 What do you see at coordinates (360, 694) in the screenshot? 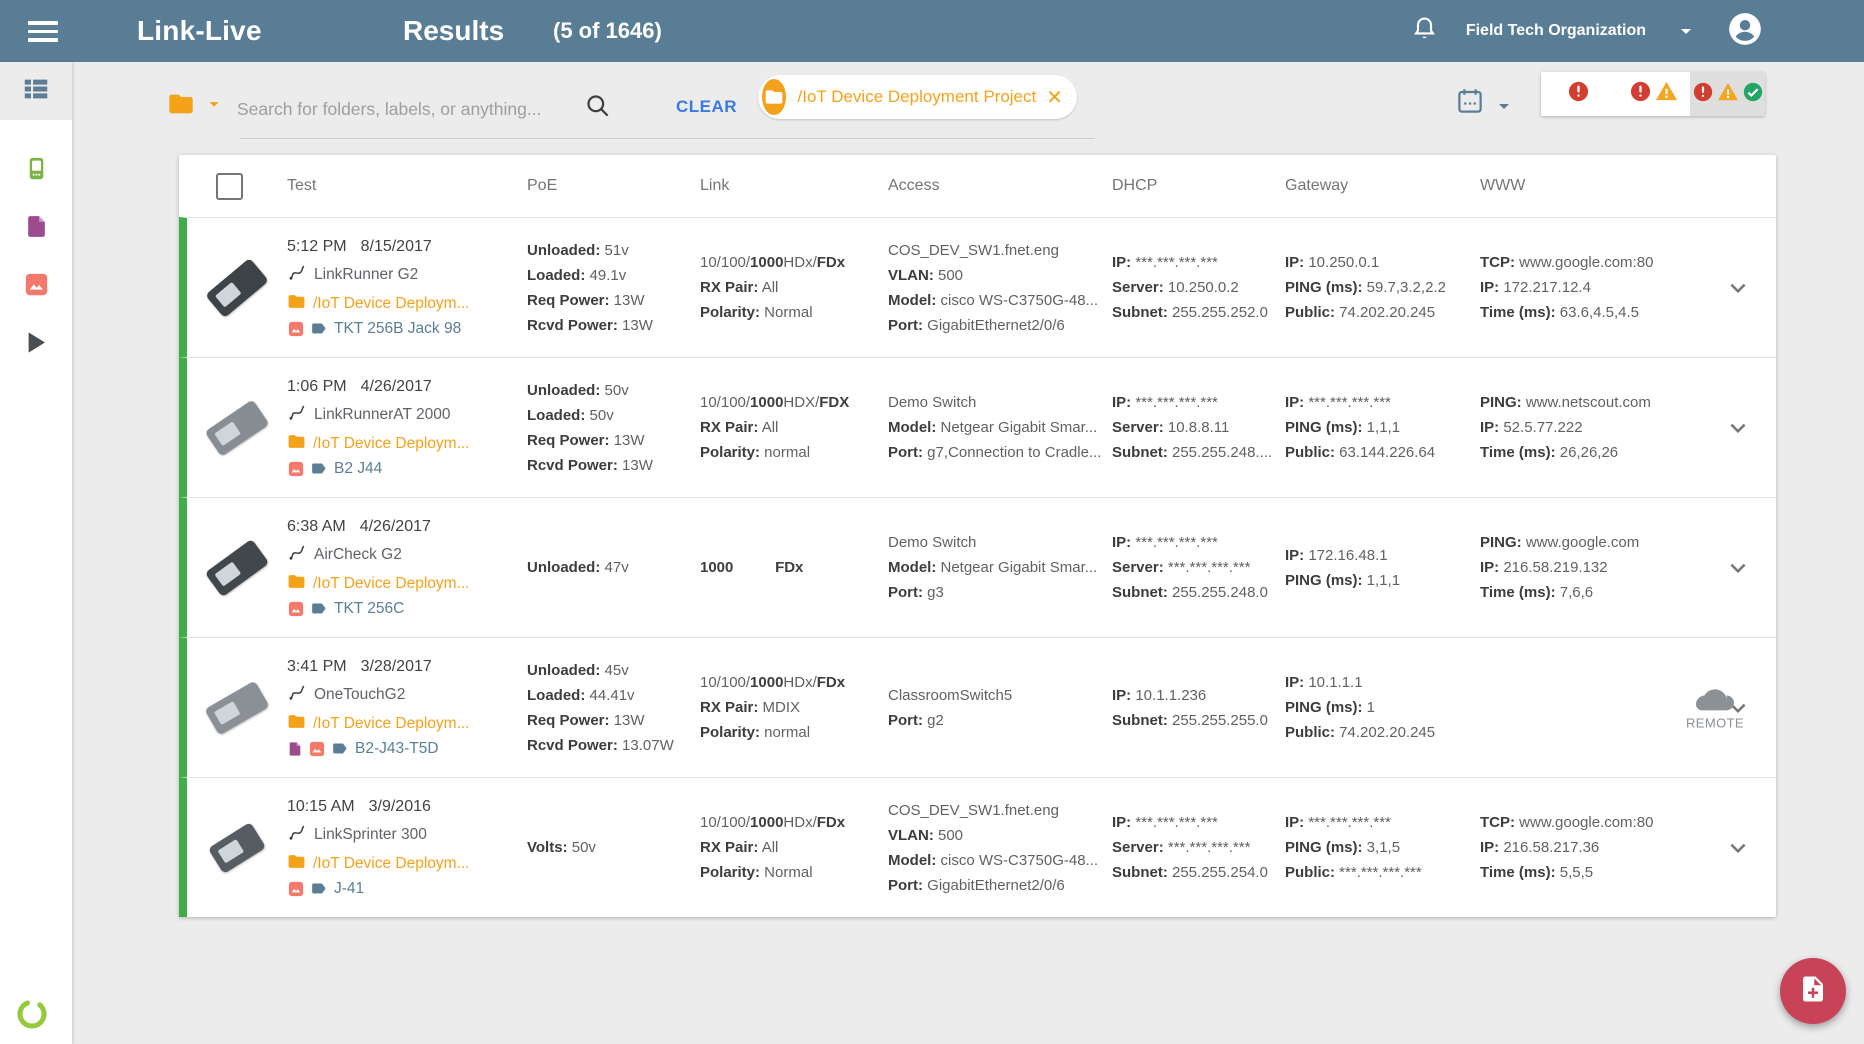
I see `device-name: OneTouchG2` at bounding box center [360, 694].